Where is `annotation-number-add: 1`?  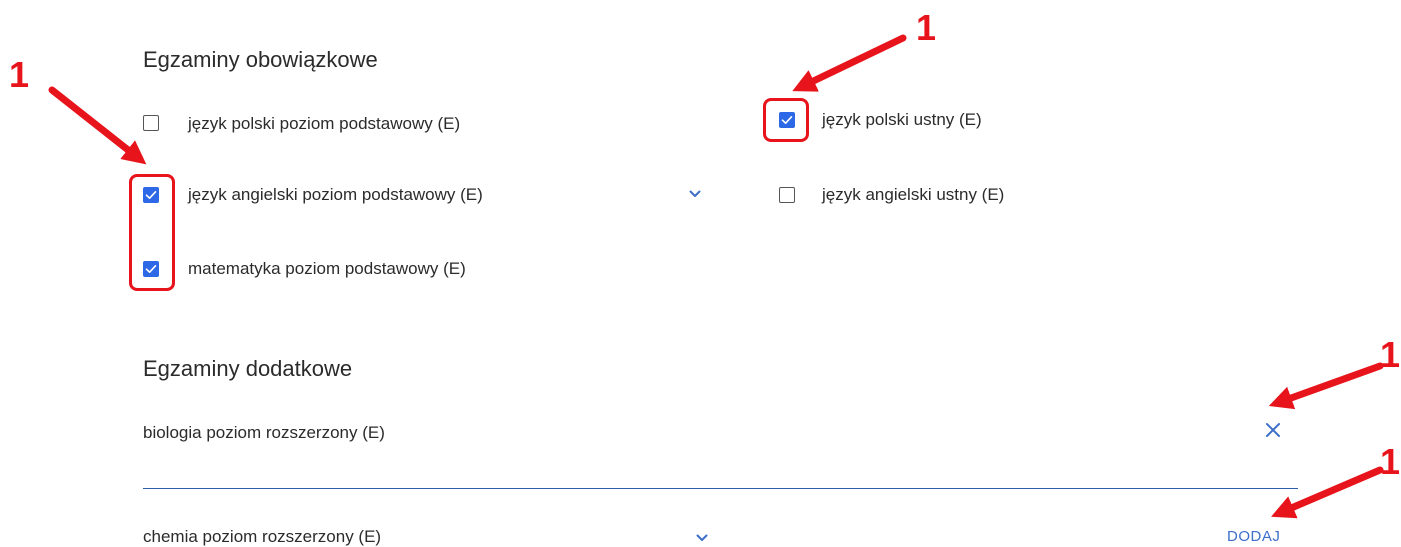
annotation-number-add: 1 is located at coordinates (1390, 461).